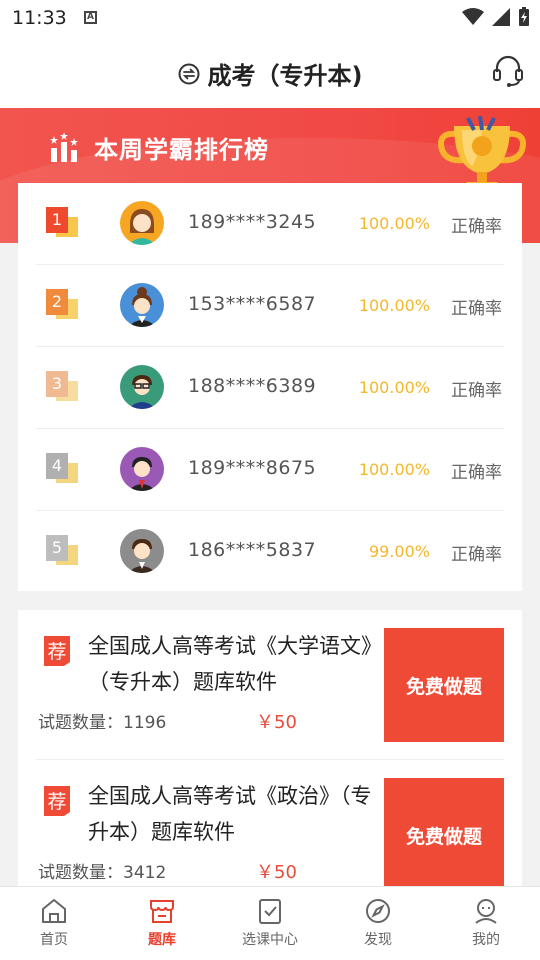 The height and width of the screenshot is (960, 540). I want to click on bottom-tab-bar: 首页 题库 选课中心 发现 我的, so click(270, 923).